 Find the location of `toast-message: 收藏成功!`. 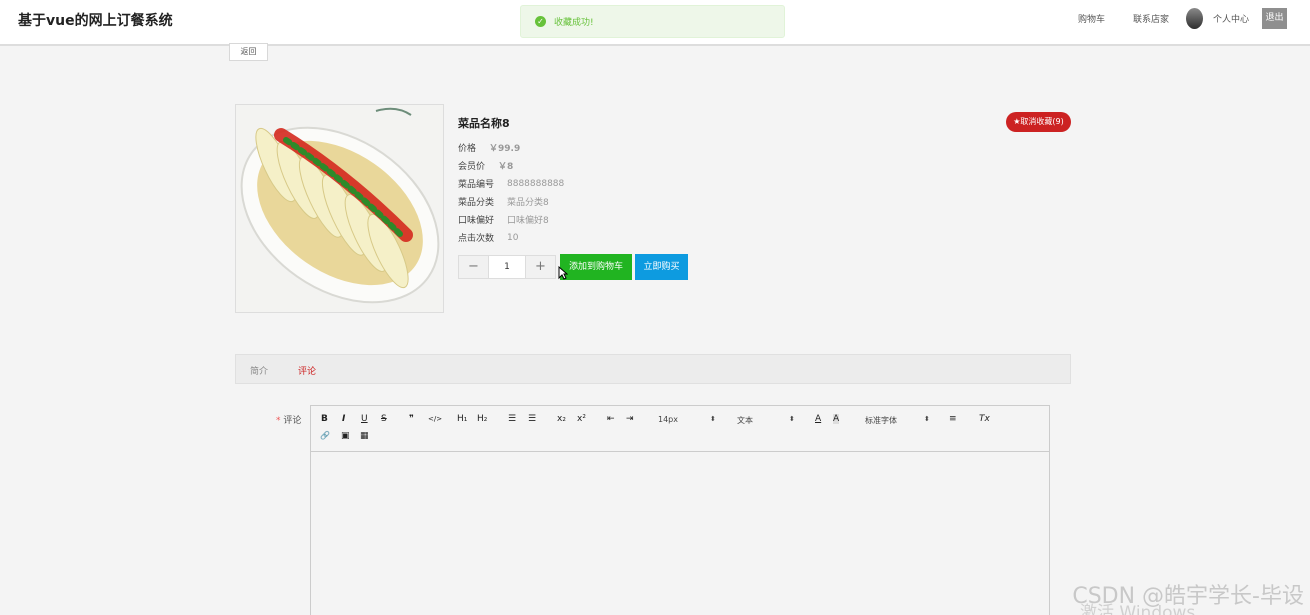

toast-message: 收藏成功! is located at coordinates (574, 23).